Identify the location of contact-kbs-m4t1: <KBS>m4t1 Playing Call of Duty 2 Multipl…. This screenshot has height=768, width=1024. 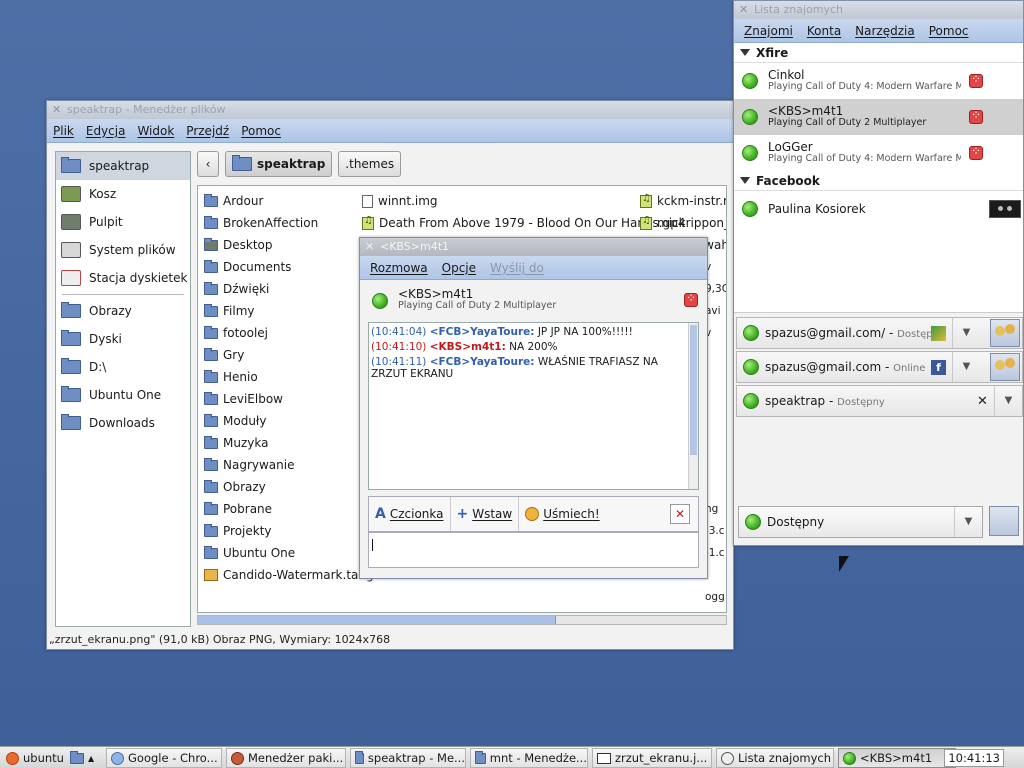
(878, 117).